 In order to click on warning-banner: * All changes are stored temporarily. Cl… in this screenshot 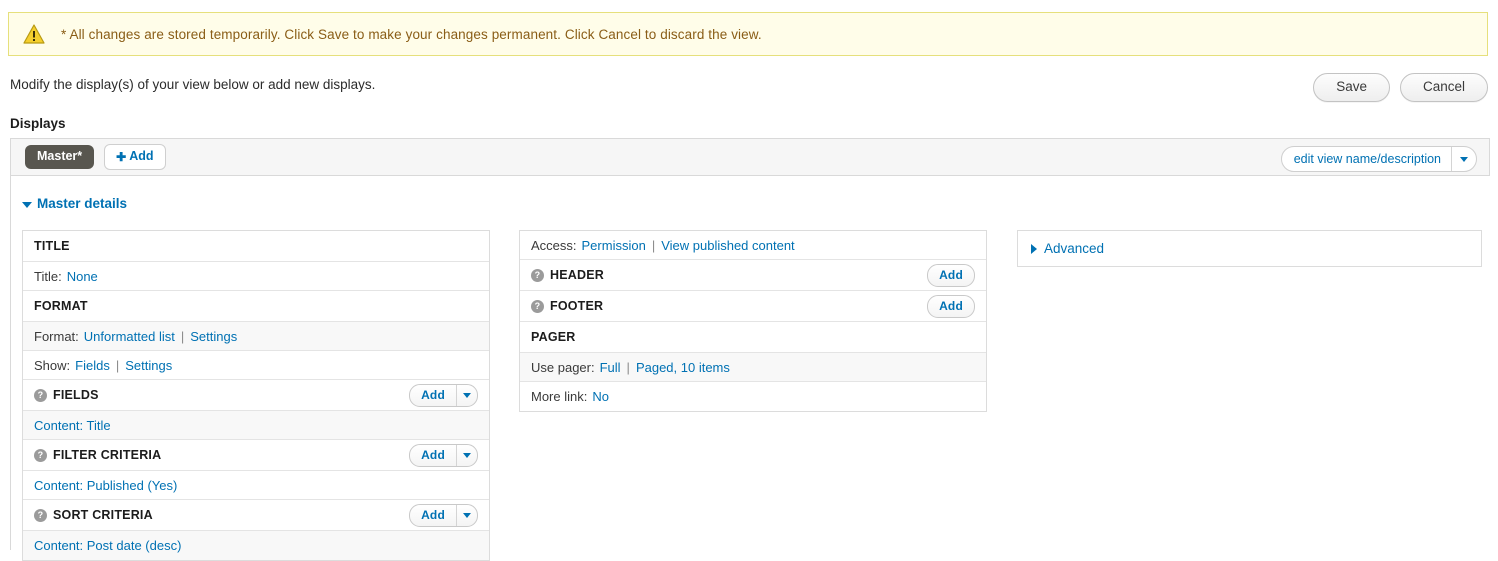, I will do `click(748, 34)`.